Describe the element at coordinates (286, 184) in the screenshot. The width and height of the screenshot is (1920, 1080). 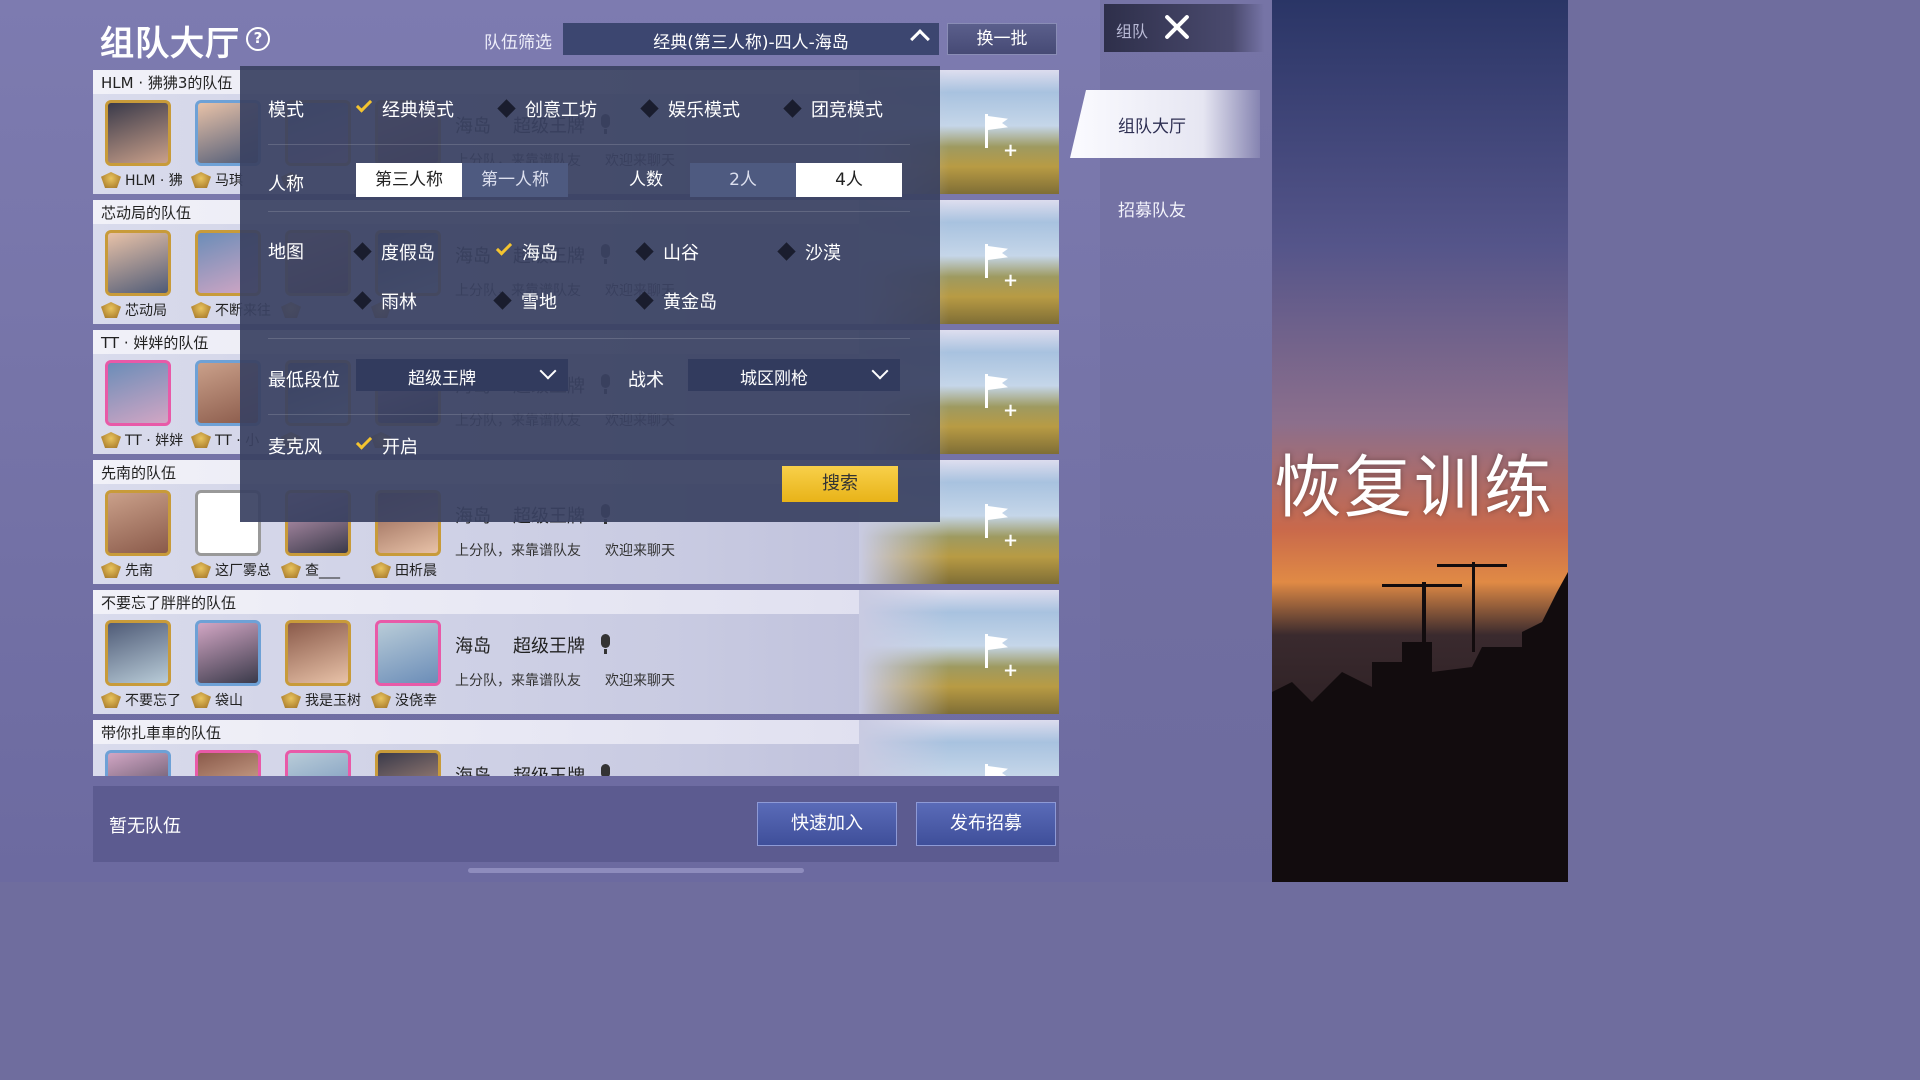
I see `perspective-label: 人称` at that location.